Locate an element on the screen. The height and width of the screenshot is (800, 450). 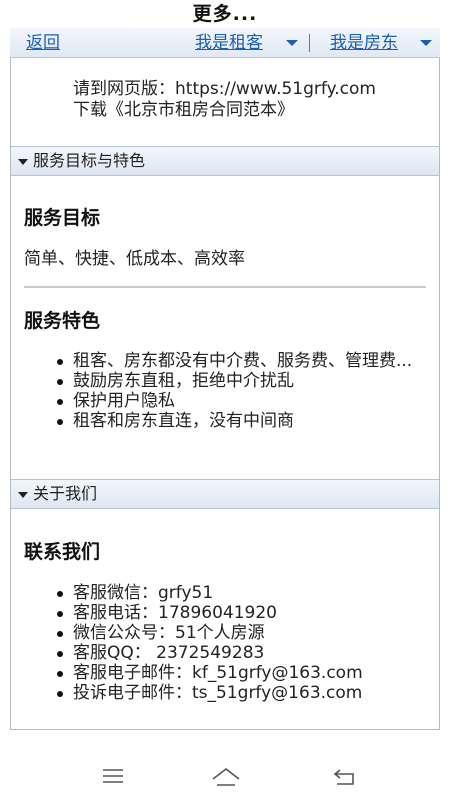
list-item: 投诉电子邮件：ts_51grfy@163.com is located at coordinates (240, 693).